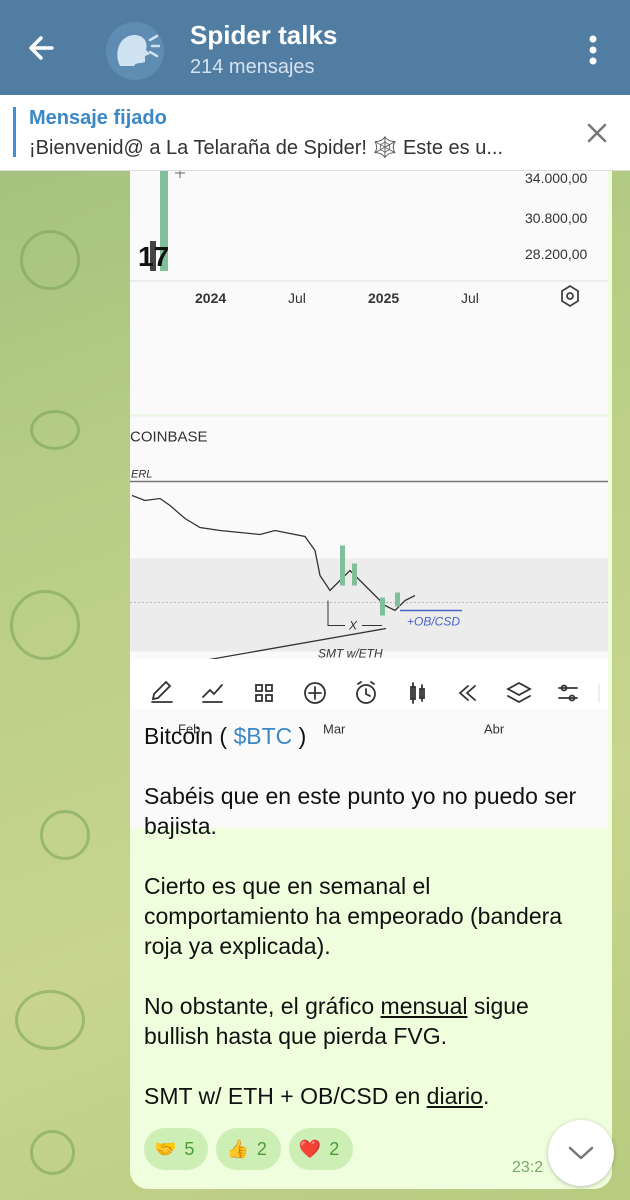 This screenshot has height=1200, width=630. What do you see at coordinates (169, 437) in the screenshot?
I see `exchange-label: COINBASE` at bounding box center [169, 437].